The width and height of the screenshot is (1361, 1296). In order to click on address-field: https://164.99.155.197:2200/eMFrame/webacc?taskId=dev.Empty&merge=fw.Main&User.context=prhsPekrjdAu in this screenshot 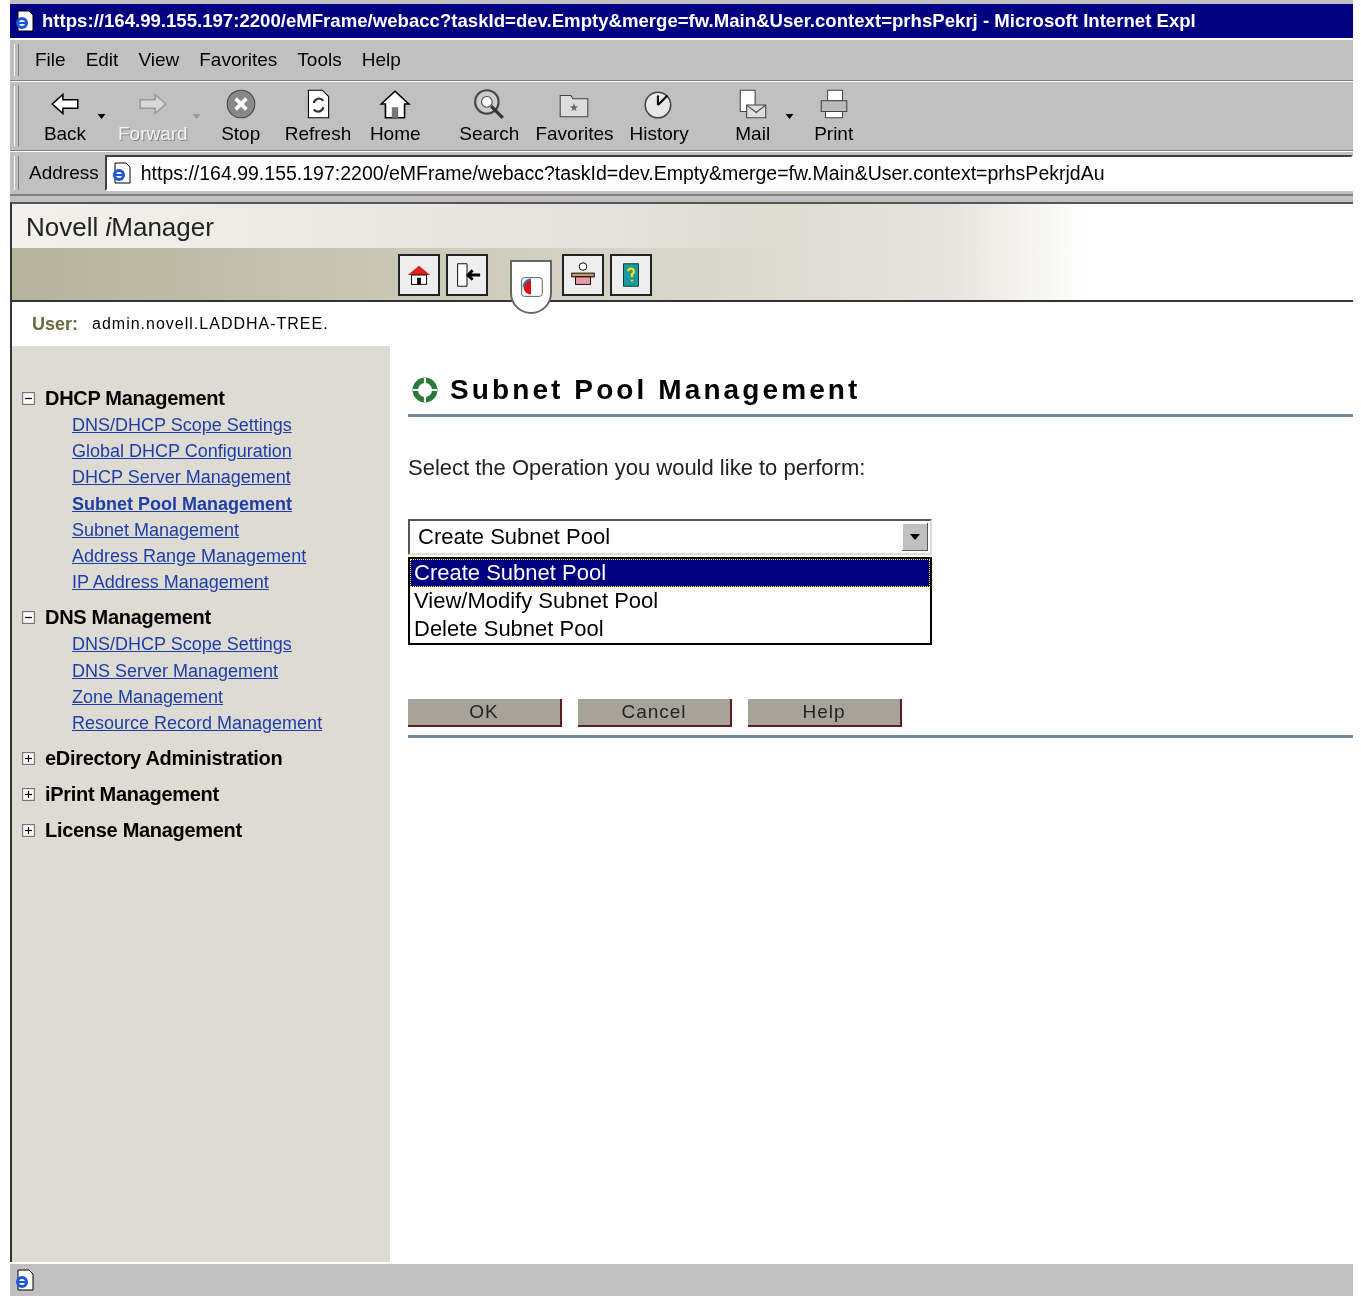, I will do `click(728, 173)`.